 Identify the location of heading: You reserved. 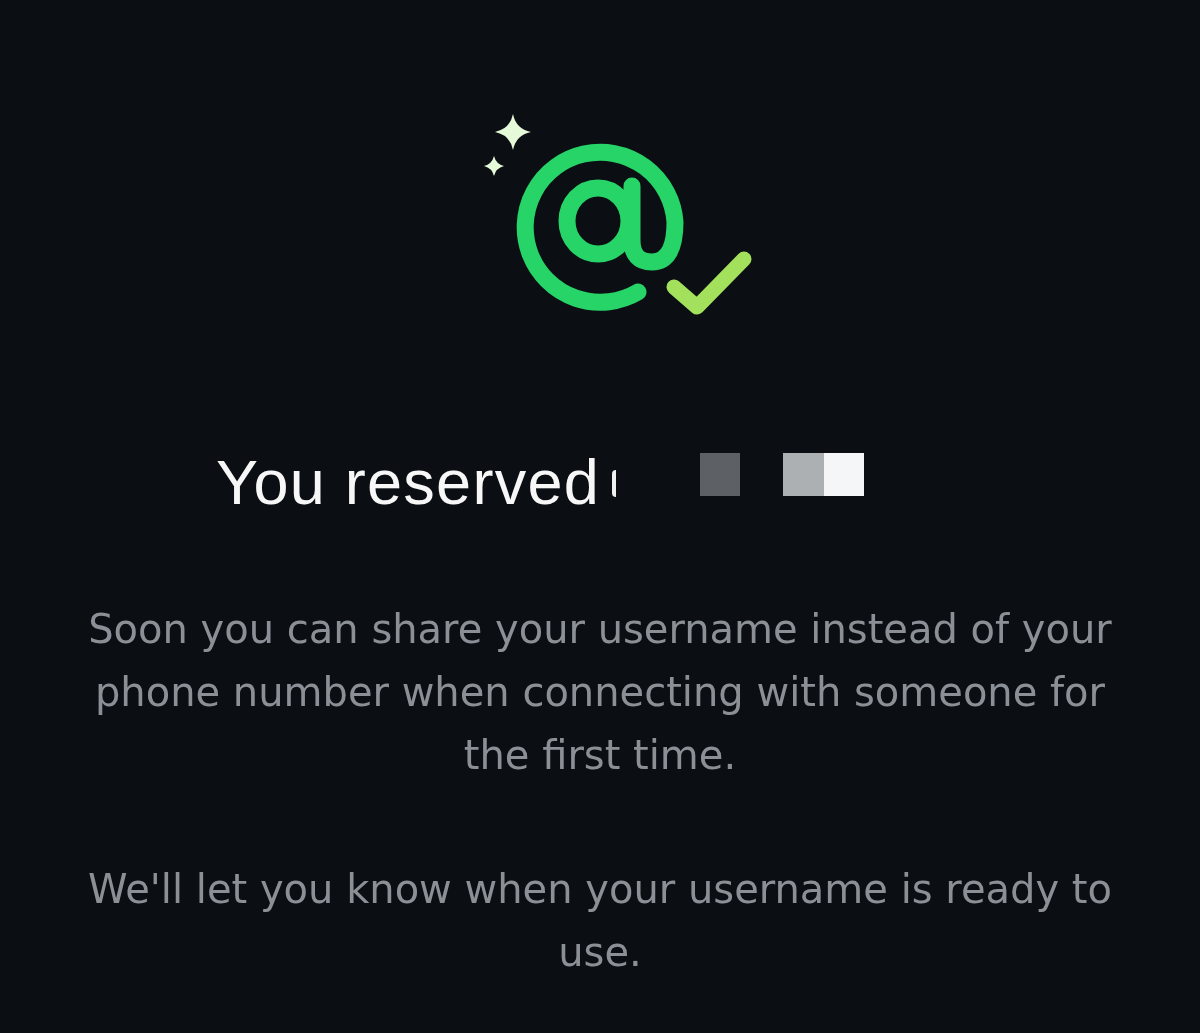
(407, 482).